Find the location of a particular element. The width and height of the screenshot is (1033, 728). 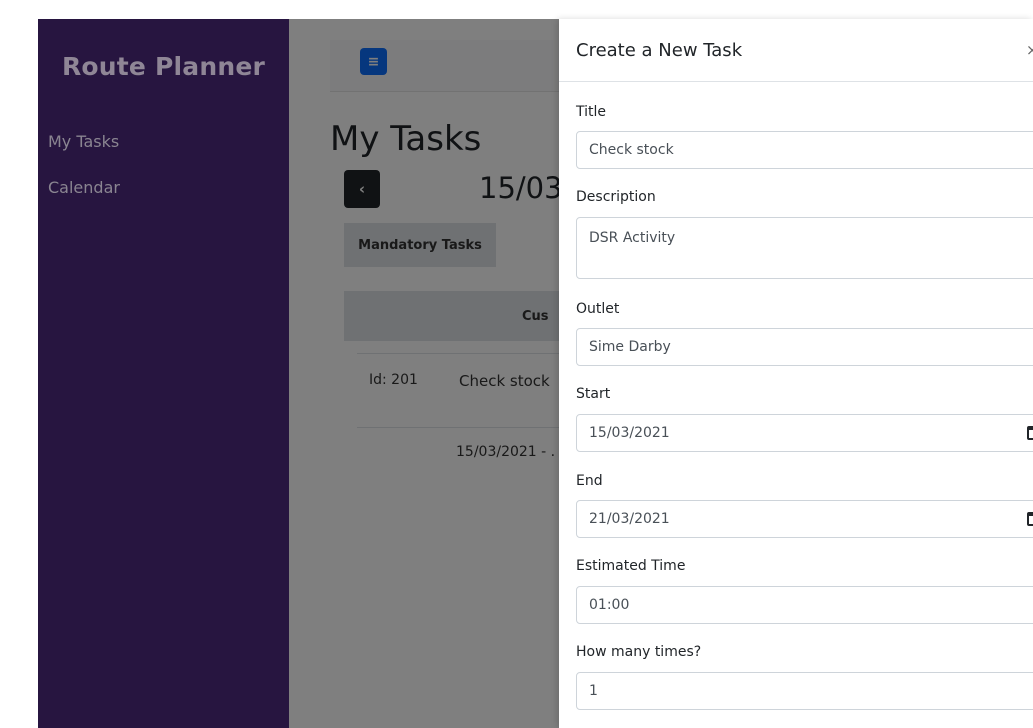

description-value: DSR Activity is located at coordinates (632, 238).